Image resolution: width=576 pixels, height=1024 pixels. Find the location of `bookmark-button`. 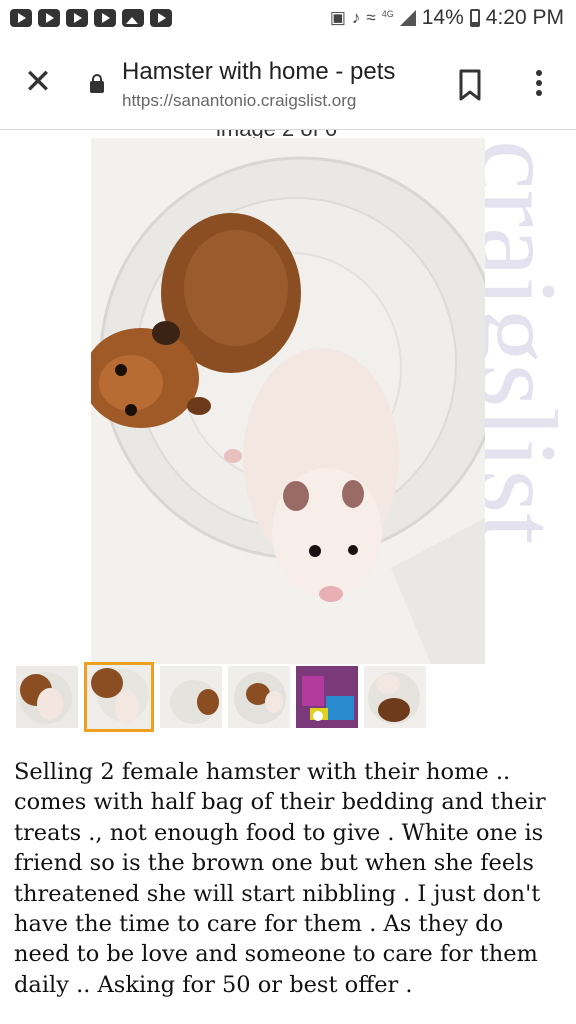

bookmark-button is located at coordinates (470, 85).